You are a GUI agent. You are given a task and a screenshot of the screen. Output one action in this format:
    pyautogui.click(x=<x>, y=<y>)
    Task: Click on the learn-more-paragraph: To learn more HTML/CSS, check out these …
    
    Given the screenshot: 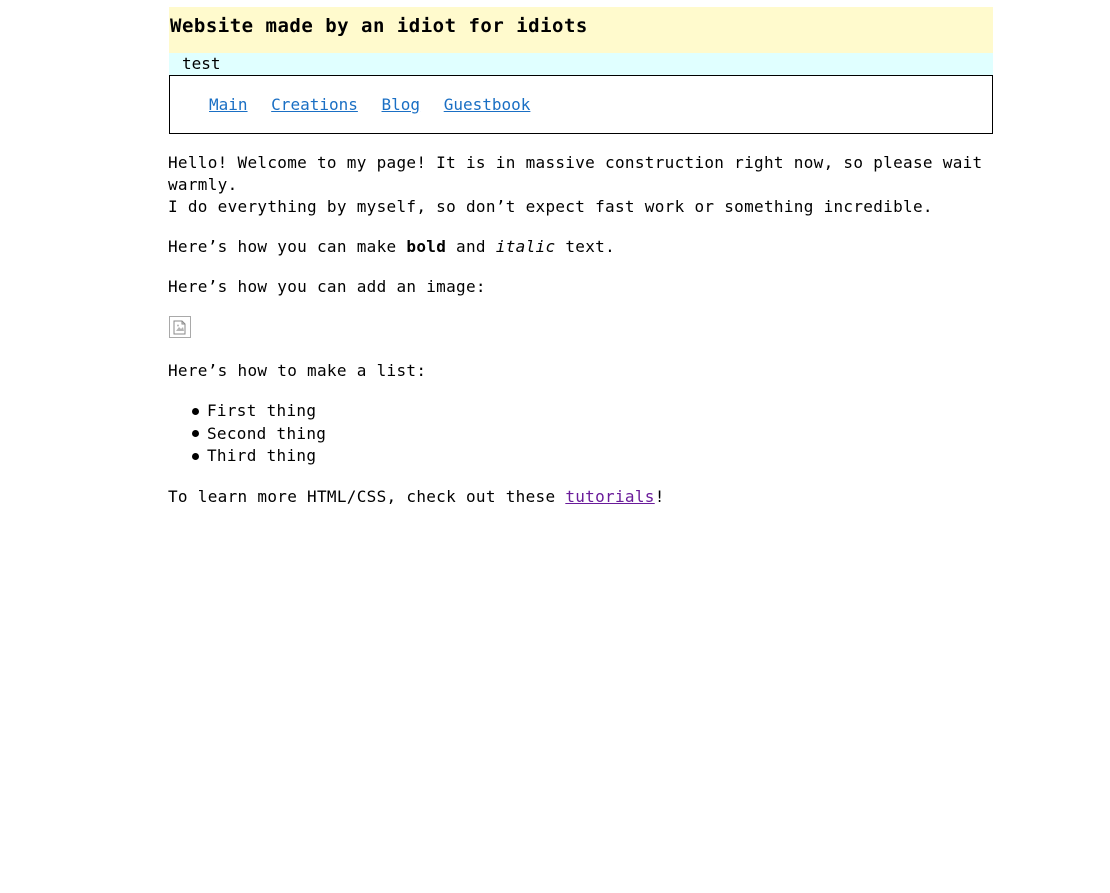 What is the action you would take?
    pyautogui.click(x=580, y=497)
    